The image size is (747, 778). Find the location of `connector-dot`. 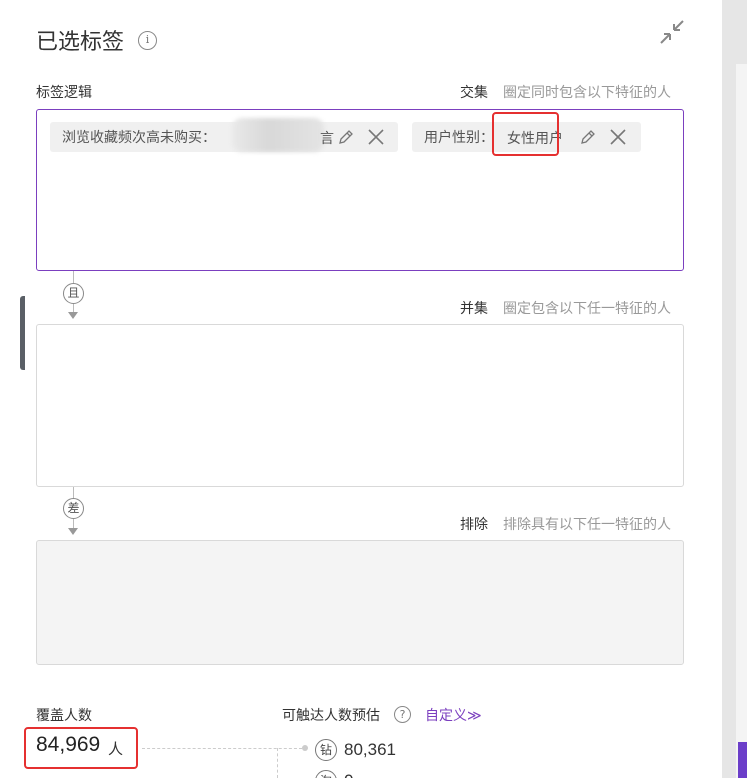

connector-dot is located at coordinates (305, 748).